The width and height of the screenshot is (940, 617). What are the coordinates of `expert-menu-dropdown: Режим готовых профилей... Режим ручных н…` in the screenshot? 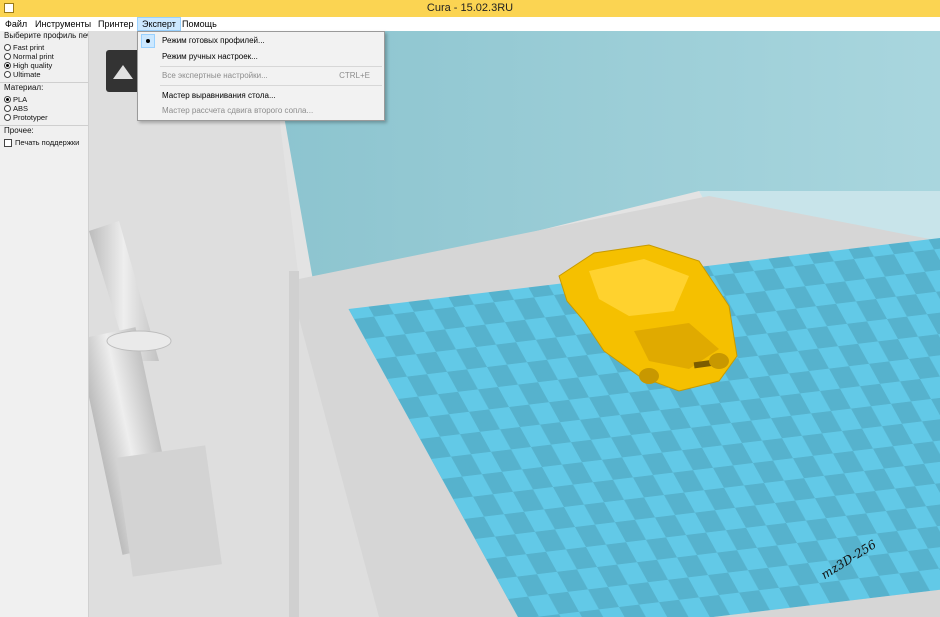 It's located at (261, 76).